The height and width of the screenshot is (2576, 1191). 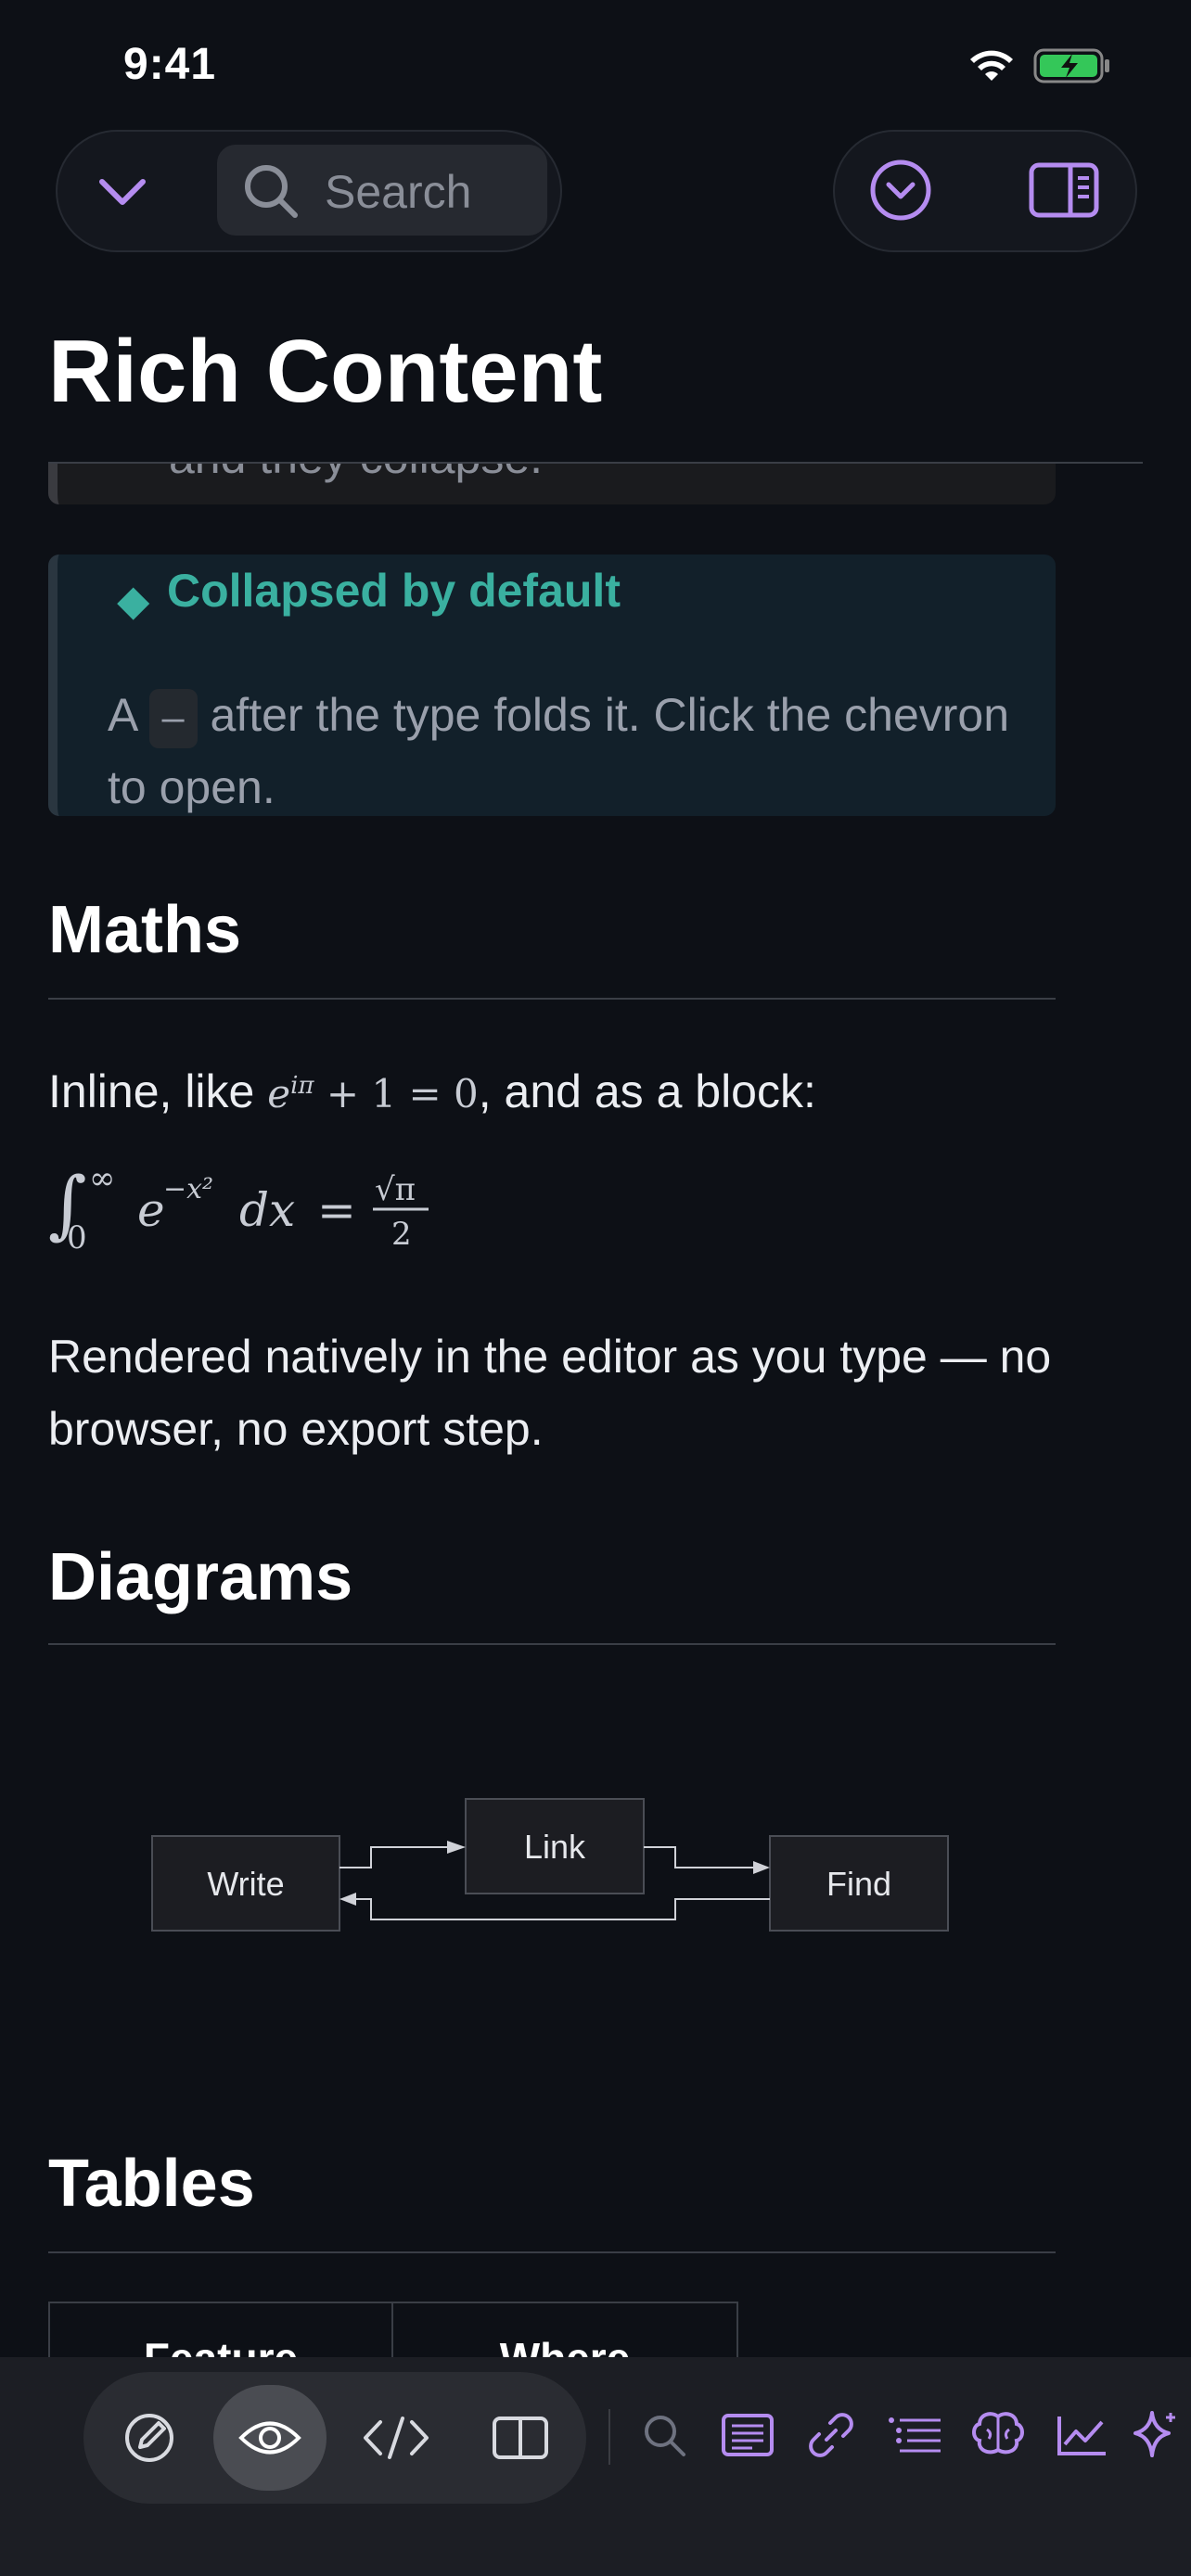 I want to click on outline-button, so click(x=748, y=2435).